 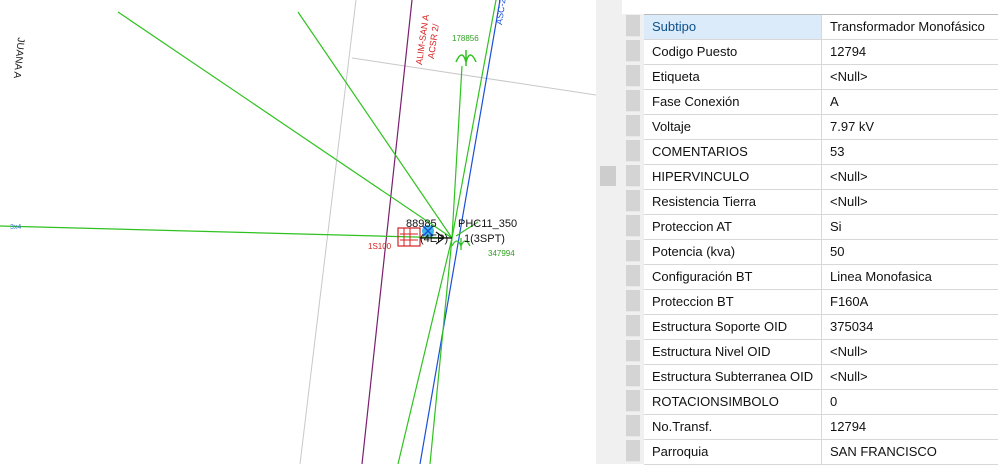 What do you see at coordinates (910, 27) in the screenshot?
I see `property-value: Transformador Monofásico` at bounding box center [910, 27].